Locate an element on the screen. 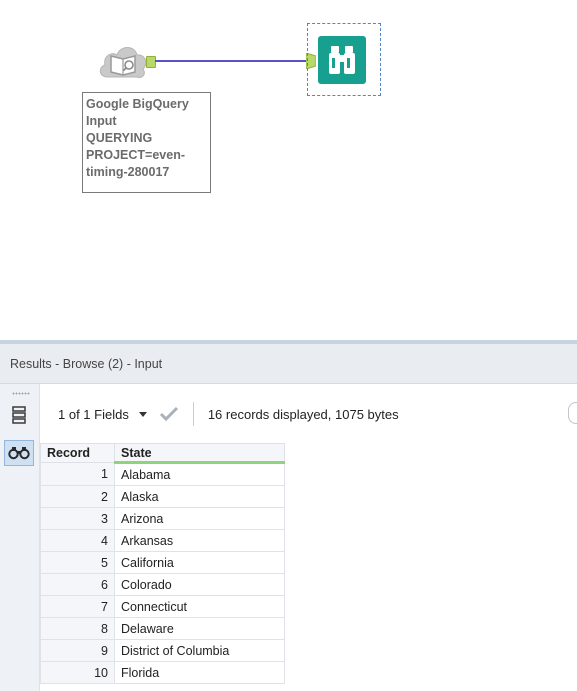 The width and height of the screenshot is (577, 691). toolbar-separator is located at coordinates (193, 414).